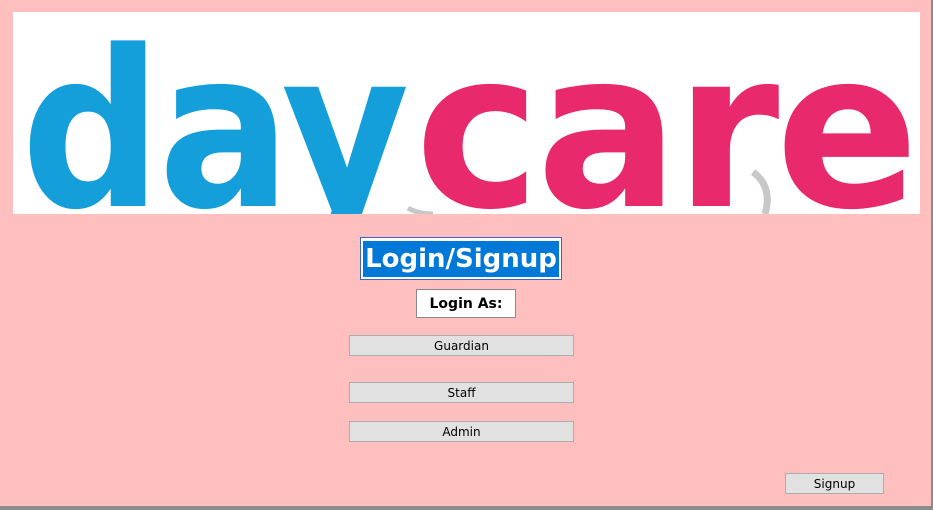 The width and height of the screenshot is (933, 510). Describe the element at coordinates (461, 392) in the screenshot. I see `staff-button: Staff` at that location.